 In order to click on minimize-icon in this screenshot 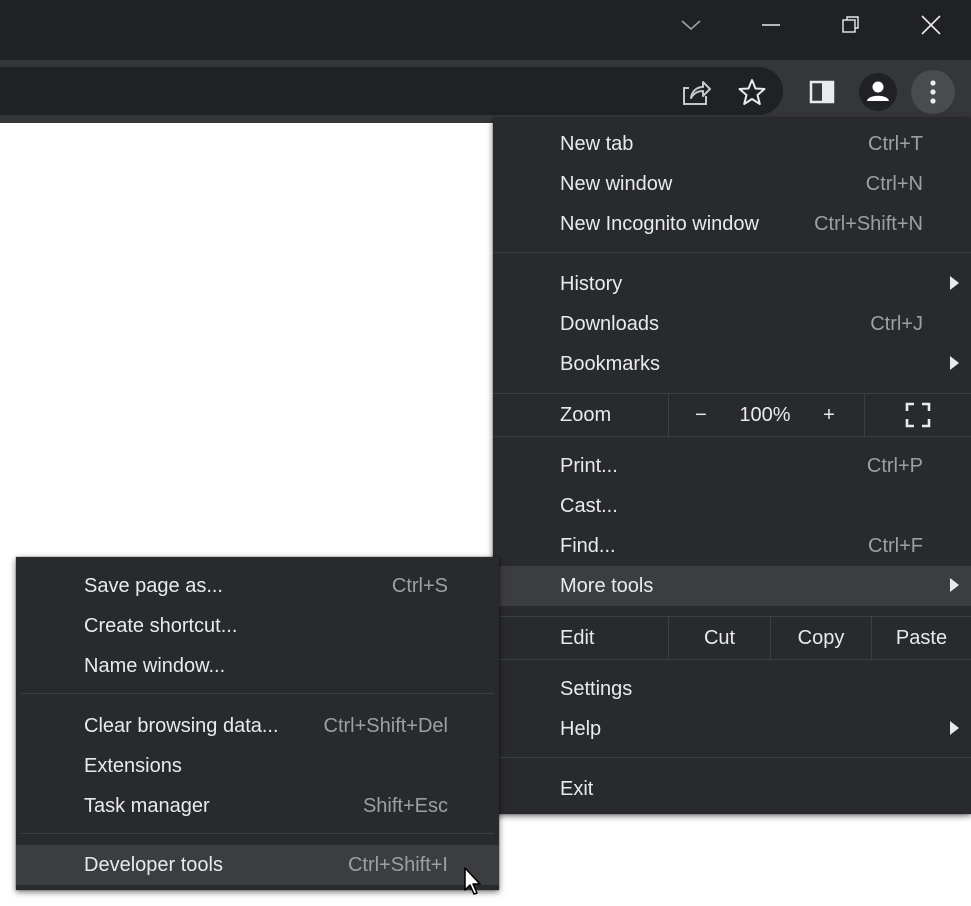, I will do `click(771, 25)`.